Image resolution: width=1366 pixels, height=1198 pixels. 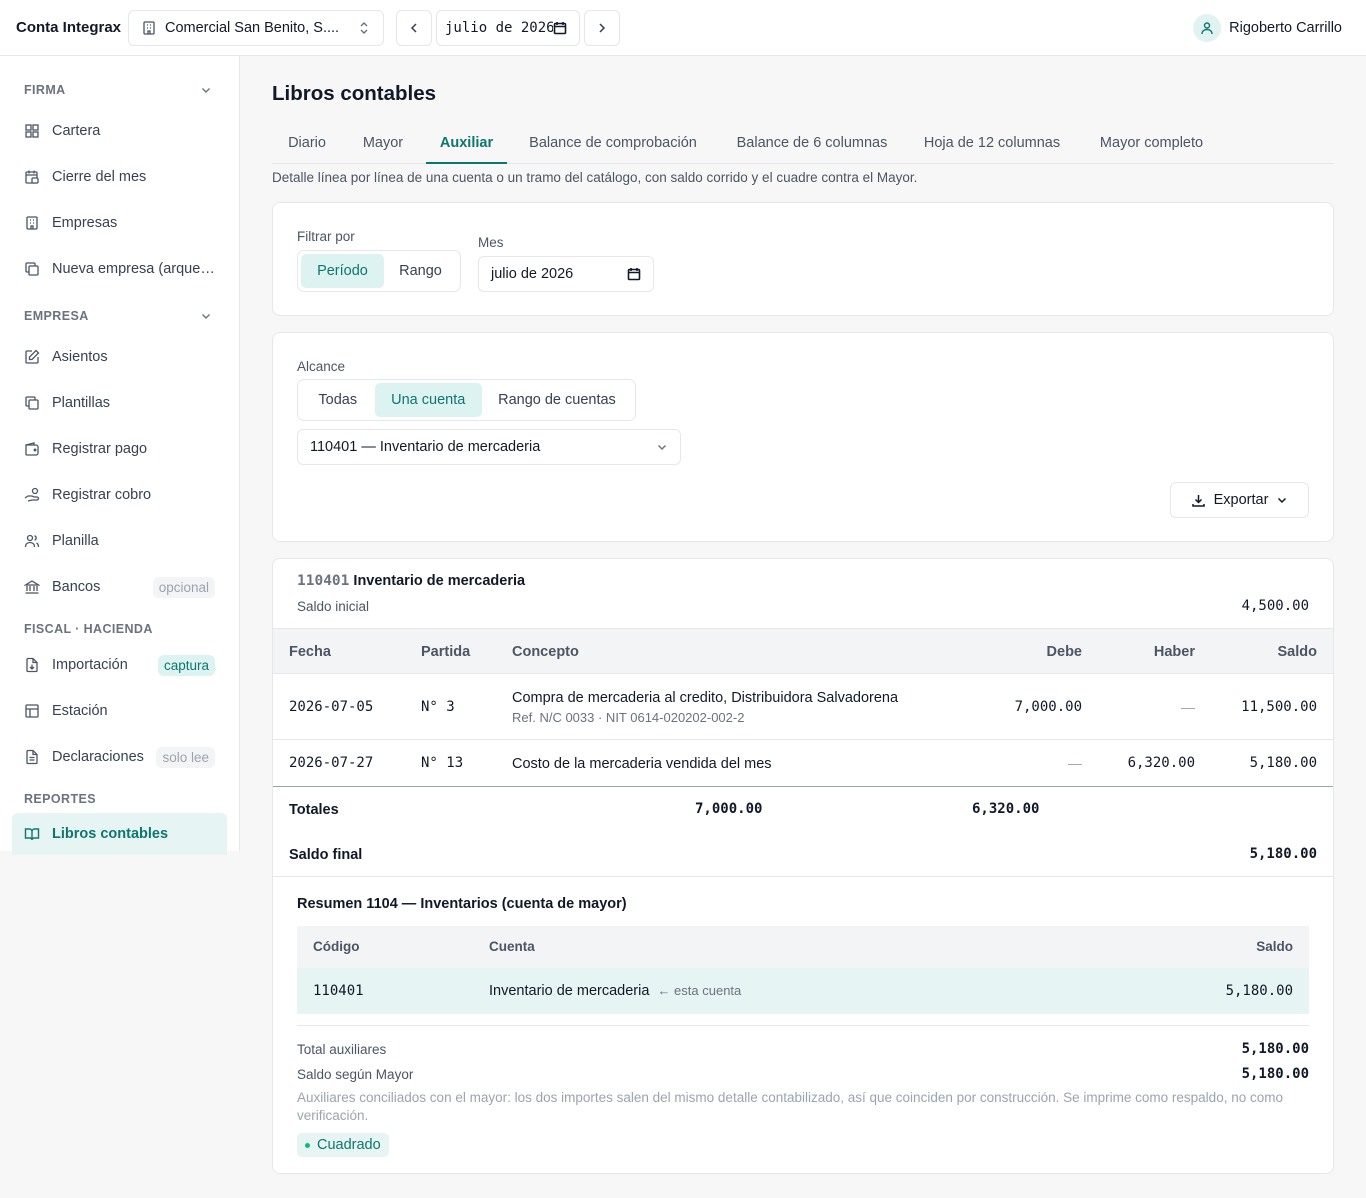 What do you see at coordinates (729, 809) in the screenshot?
I see `totals-debe: 7,000.00` at bounding box center [729, 809].